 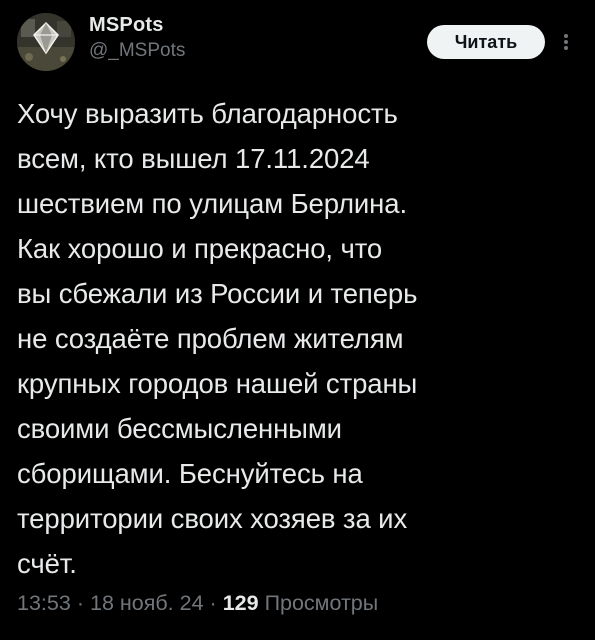 I want to click on avatar-image, so click(x=46, y=42).